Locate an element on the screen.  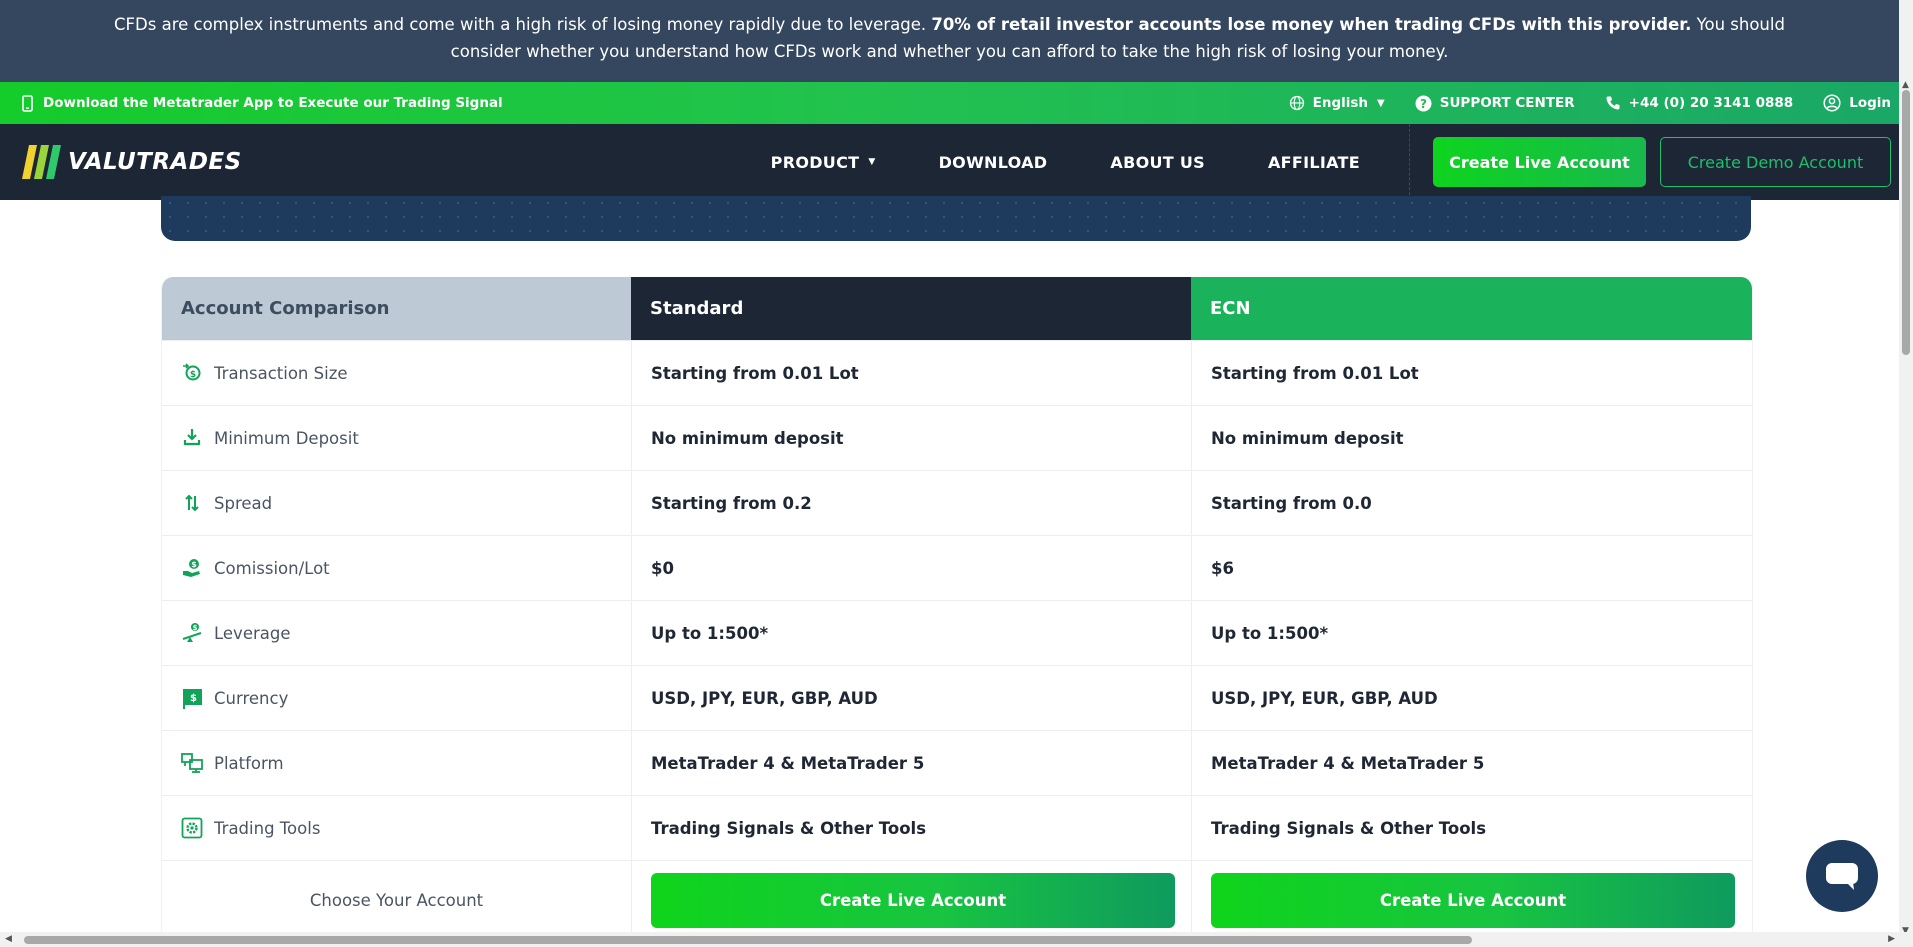
ecn-create-live-account-button: Create Live Account is located at coordinates (1473, 900).